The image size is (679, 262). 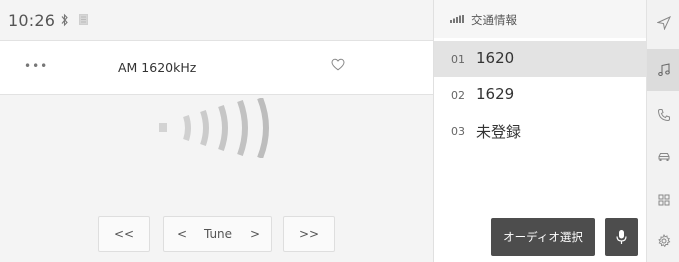 I want to click on heart-outline-icon, so click(x=338, y=64).